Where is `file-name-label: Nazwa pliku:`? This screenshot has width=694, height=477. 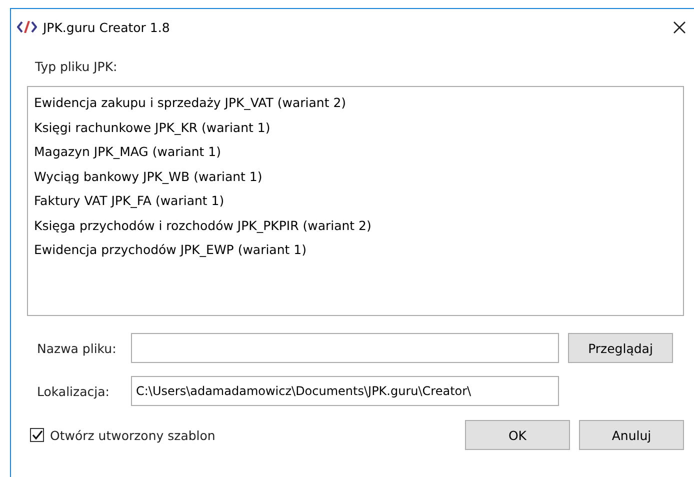 file-name-label: Nazwa pliku: is located at coordinates (77, 348).